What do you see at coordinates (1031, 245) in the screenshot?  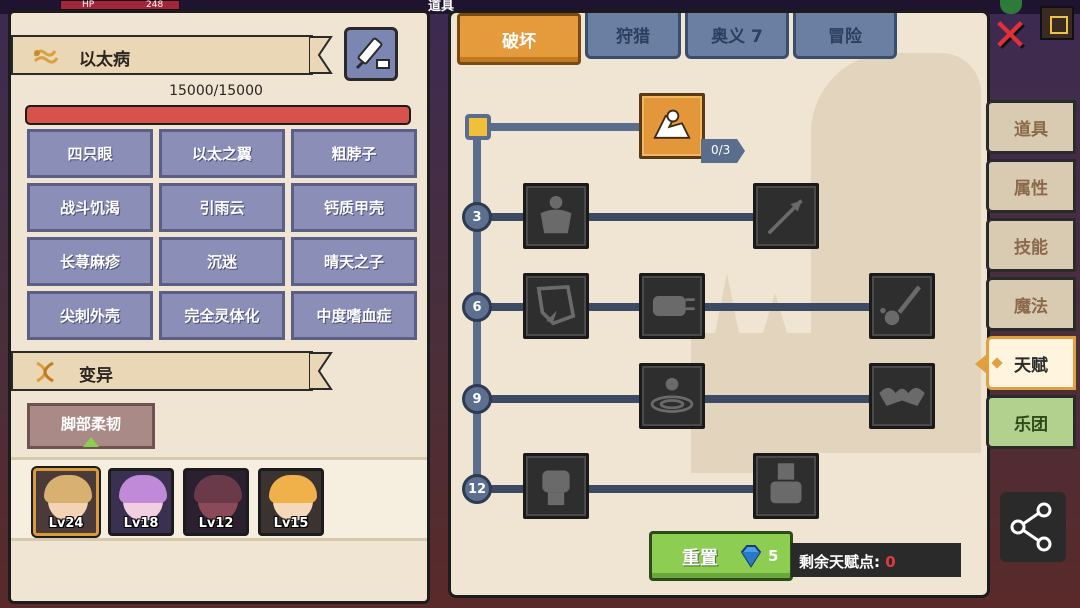 I see `side-tab-item: 技能` at bounding box center [1031, 245].